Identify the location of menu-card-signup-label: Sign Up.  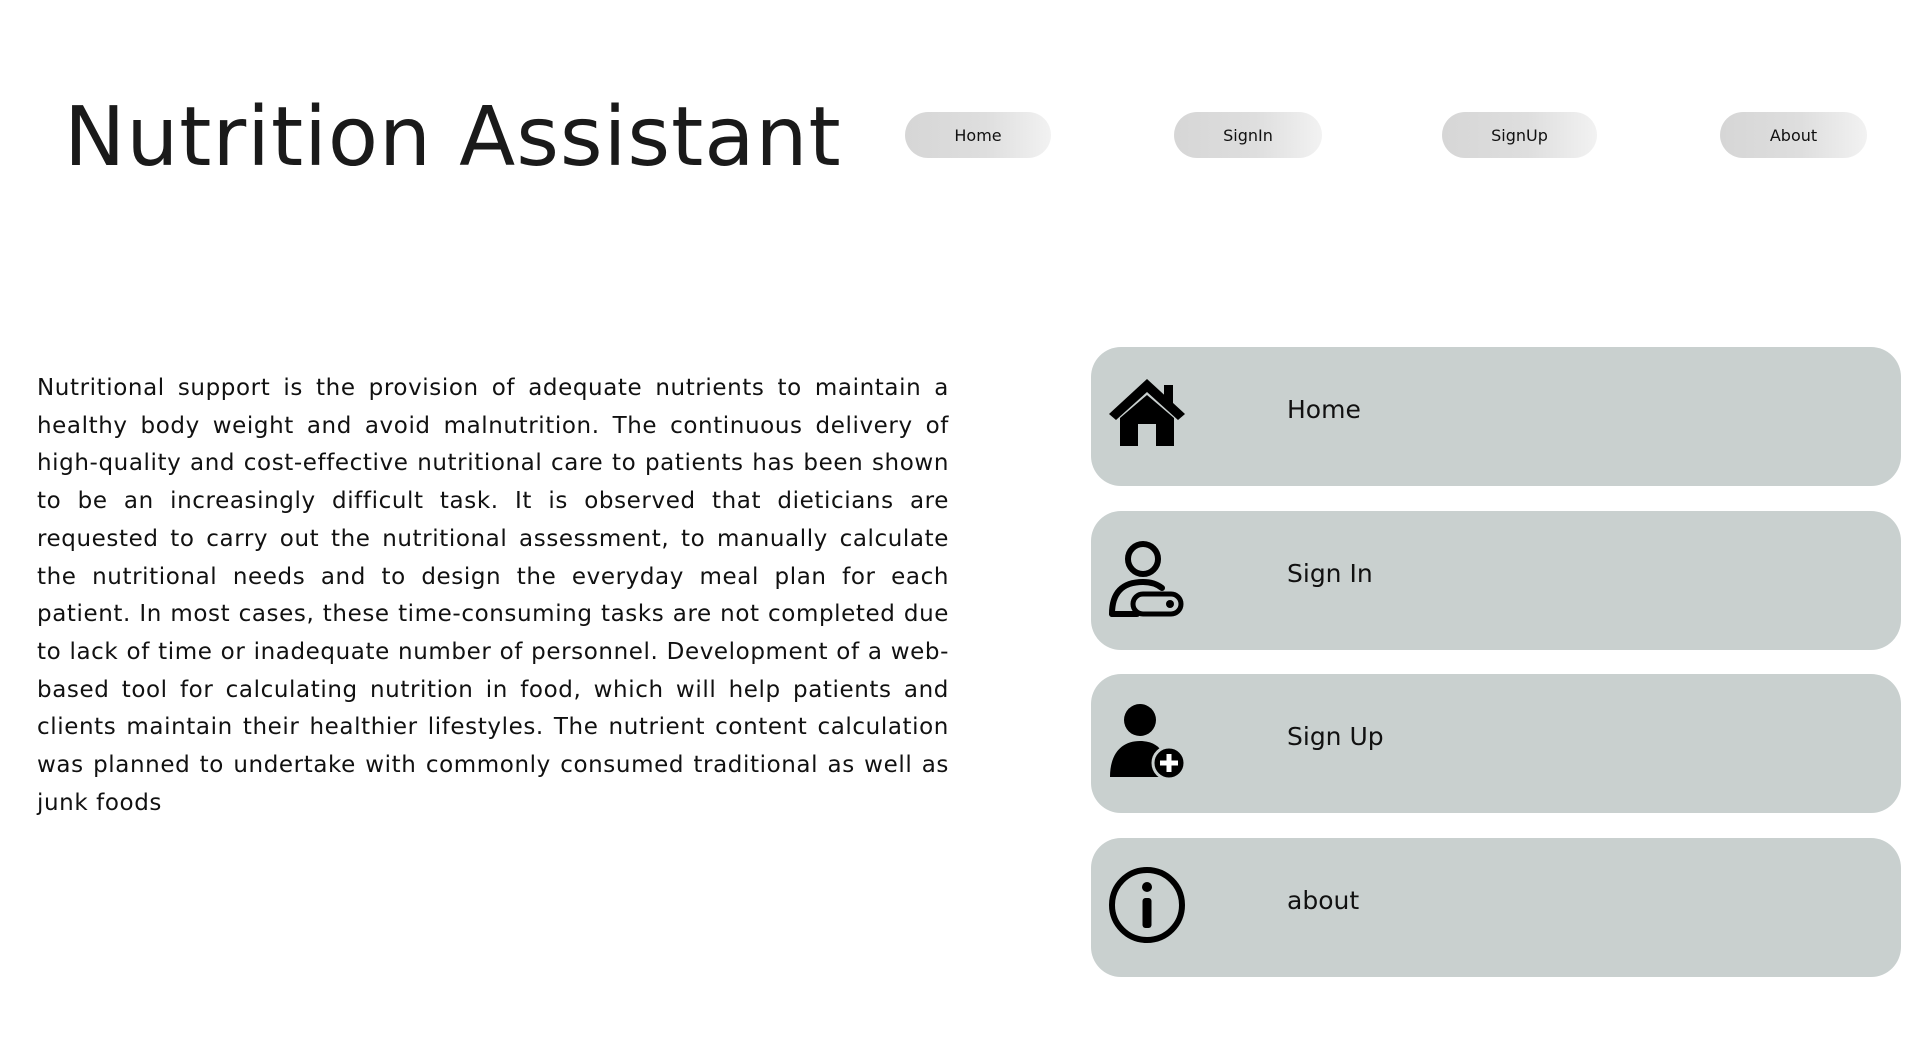
(1335, 736).